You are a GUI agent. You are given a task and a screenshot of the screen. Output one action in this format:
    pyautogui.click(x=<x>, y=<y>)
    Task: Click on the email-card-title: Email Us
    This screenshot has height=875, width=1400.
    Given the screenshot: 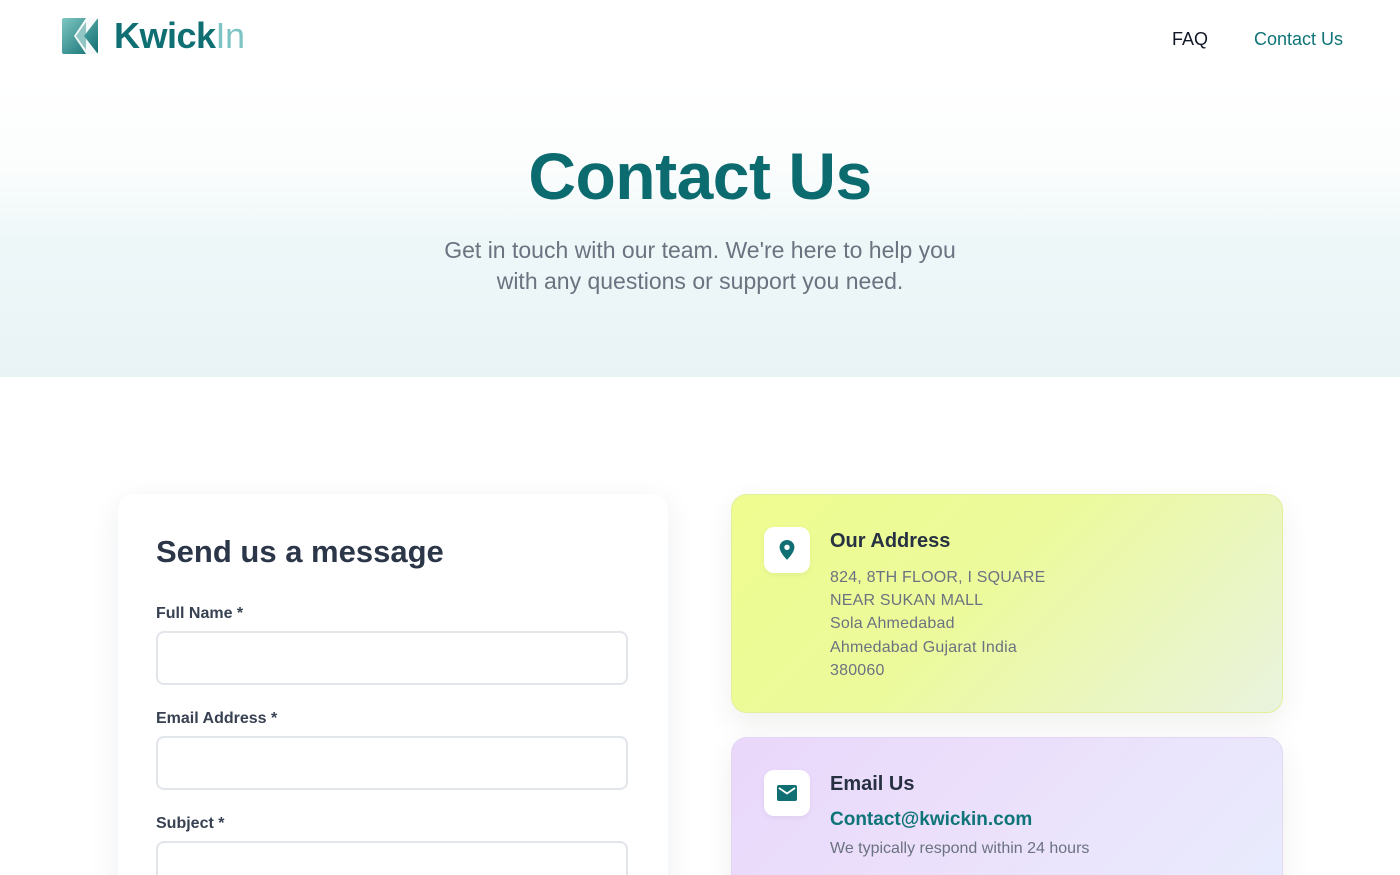 What is the action you would take?
    pyautogui.click(x=872, y=784)
    